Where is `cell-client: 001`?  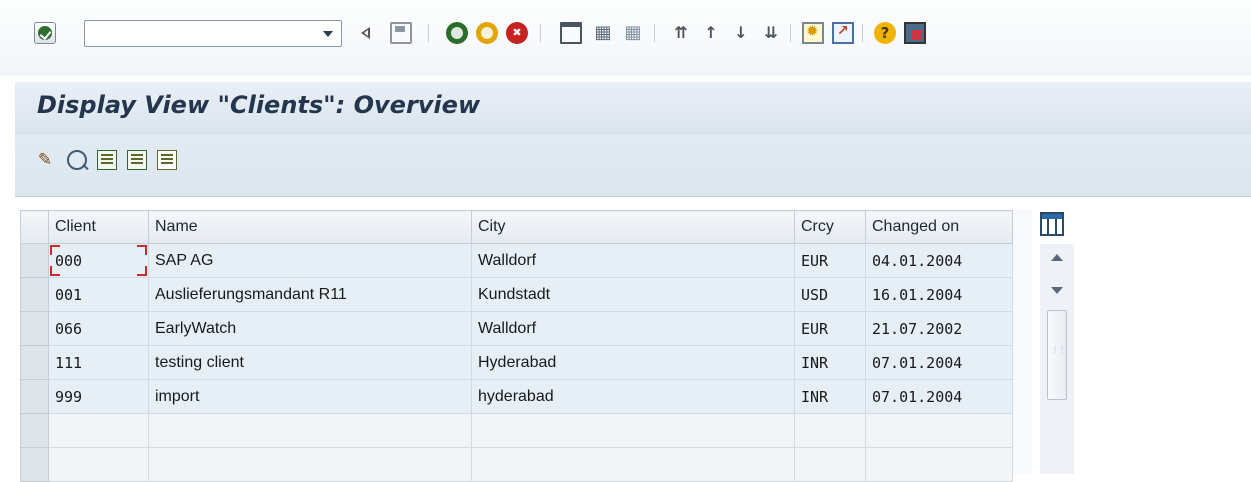
cell-client: 001 is located at coordinates (98, 294).